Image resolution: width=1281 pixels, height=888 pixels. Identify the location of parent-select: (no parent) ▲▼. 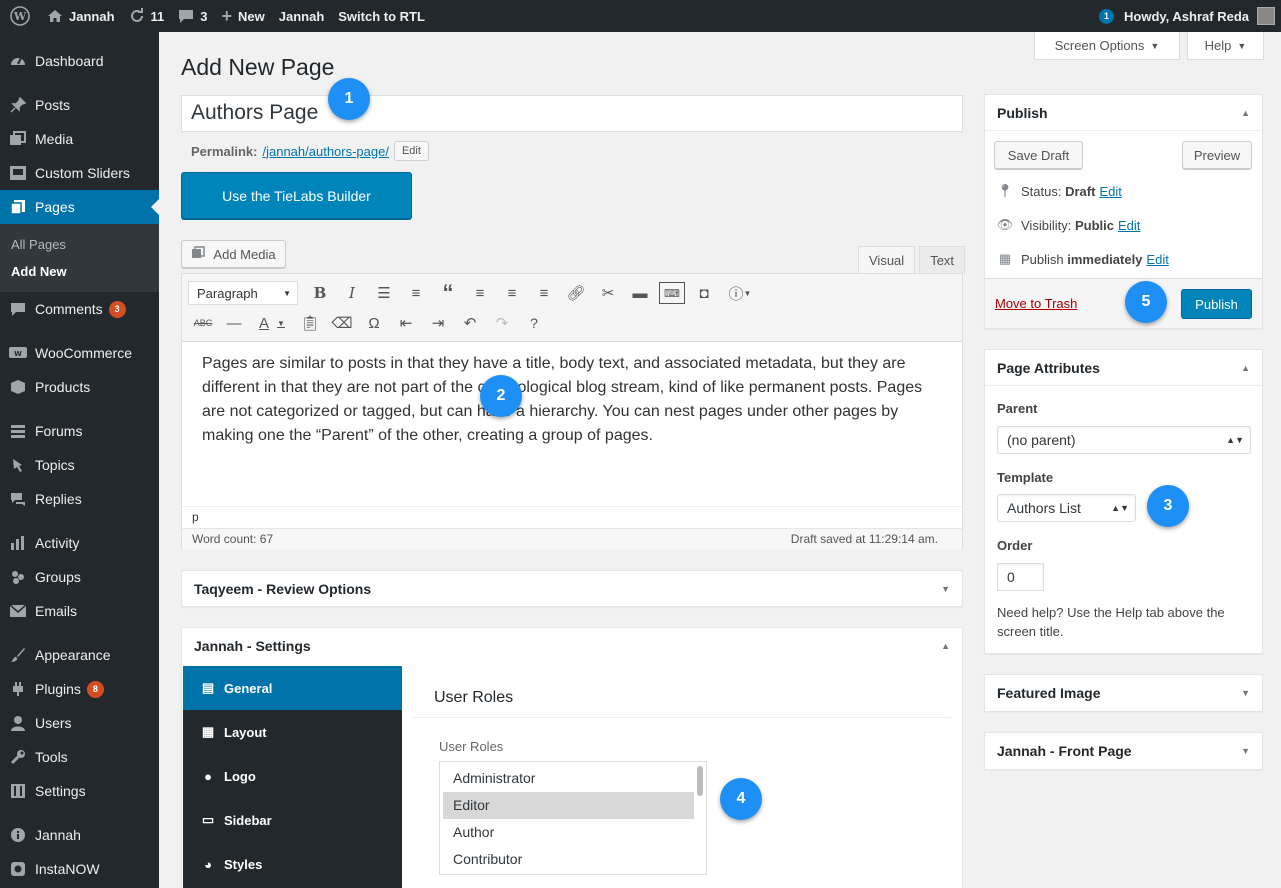
(1124, 440).